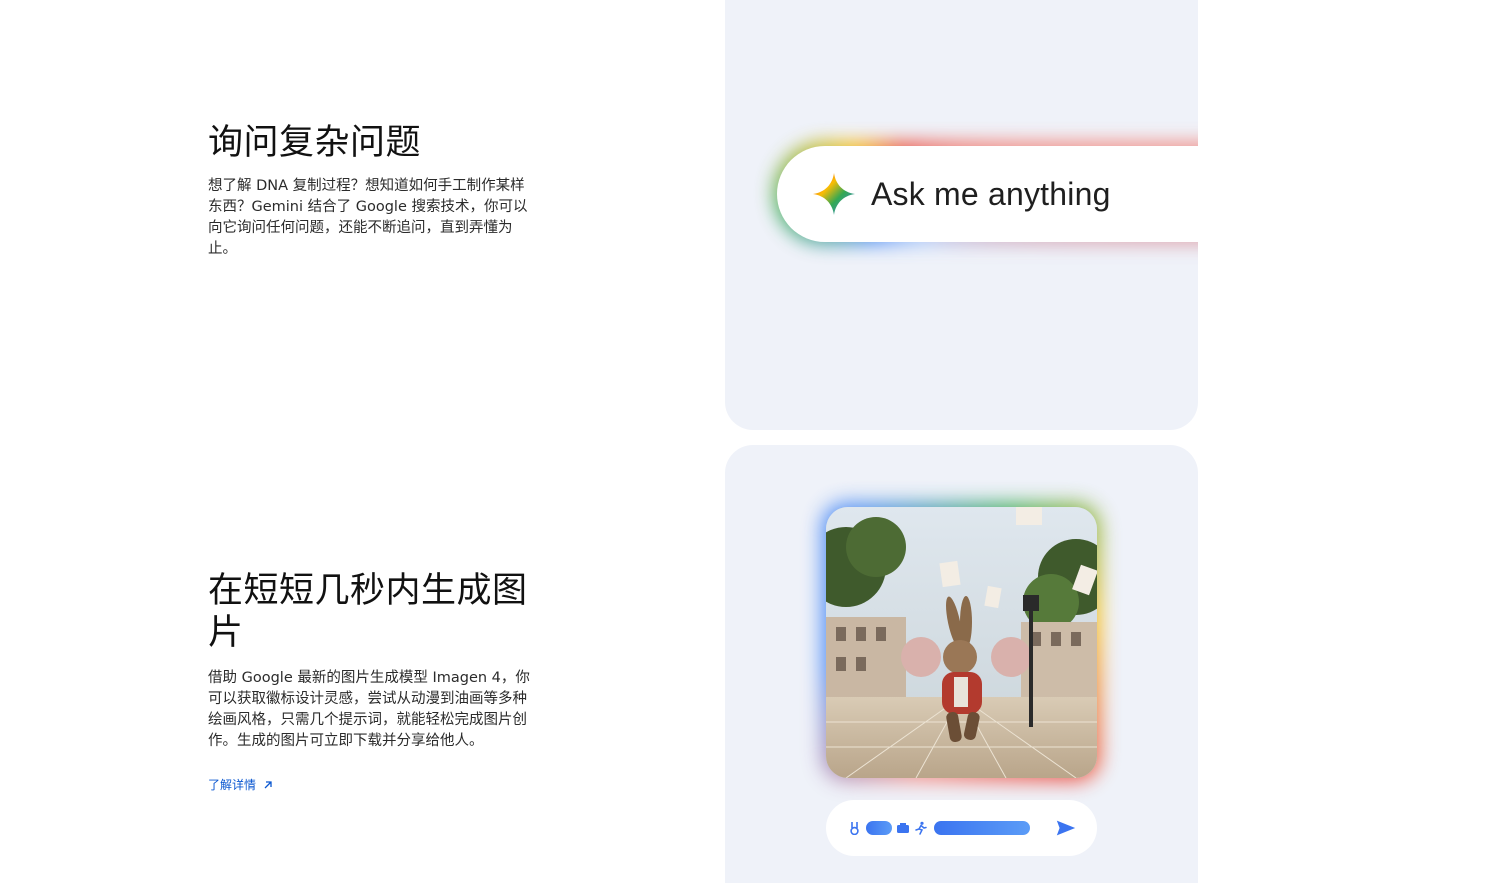 Image resolution: width=1512 pixels, height=883 pixels. What do you see at coordinates (854, 828) in the screenshot?
I see `rabbit-icon` at bounding box center [854, 828].